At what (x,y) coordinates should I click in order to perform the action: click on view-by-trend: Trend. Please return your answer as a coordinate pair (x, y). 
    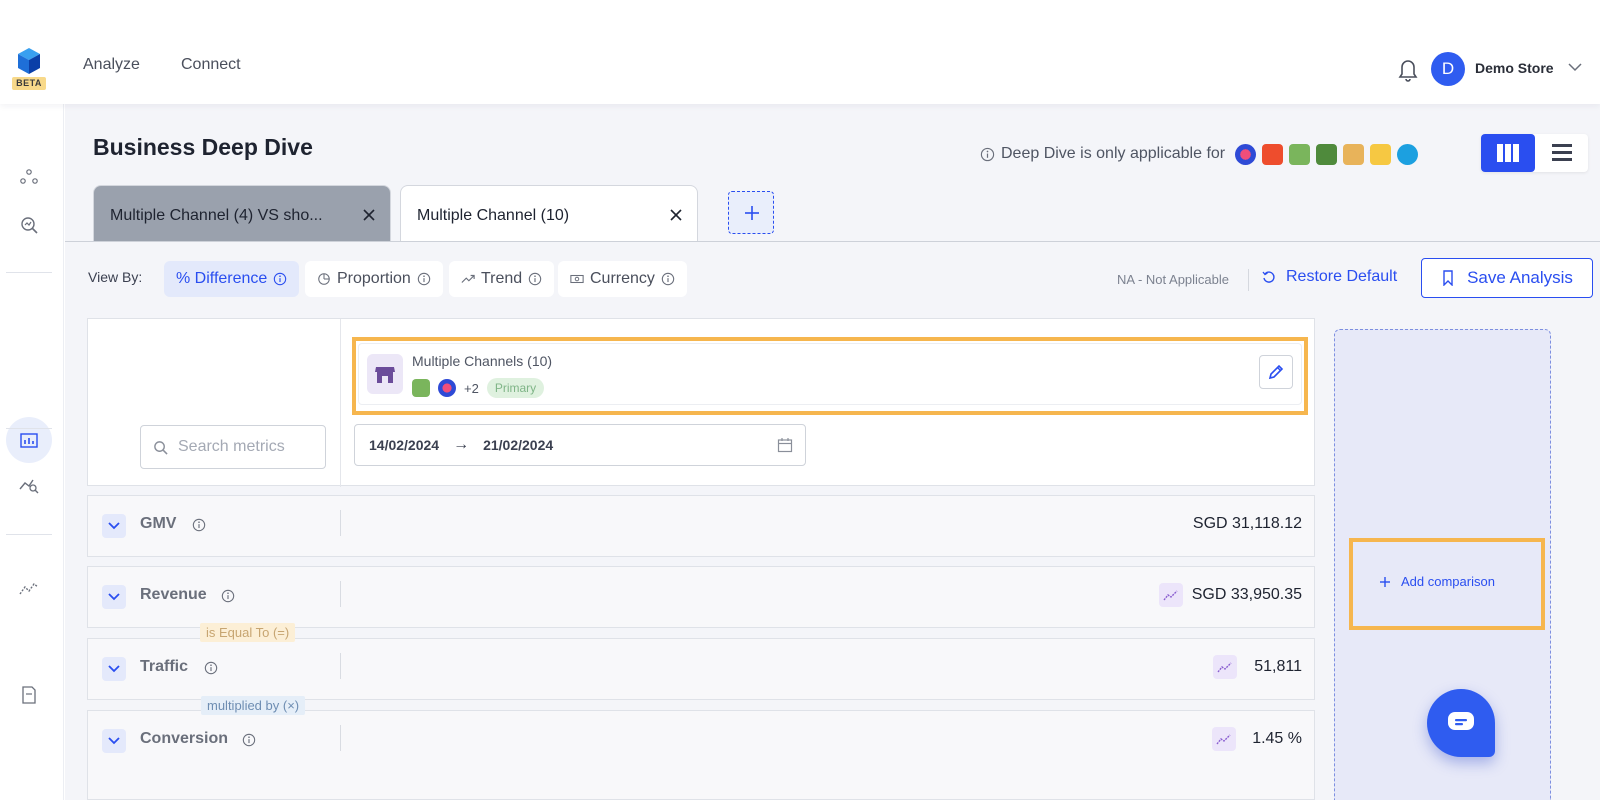
    Looking at the image, I should click on (502, 279).